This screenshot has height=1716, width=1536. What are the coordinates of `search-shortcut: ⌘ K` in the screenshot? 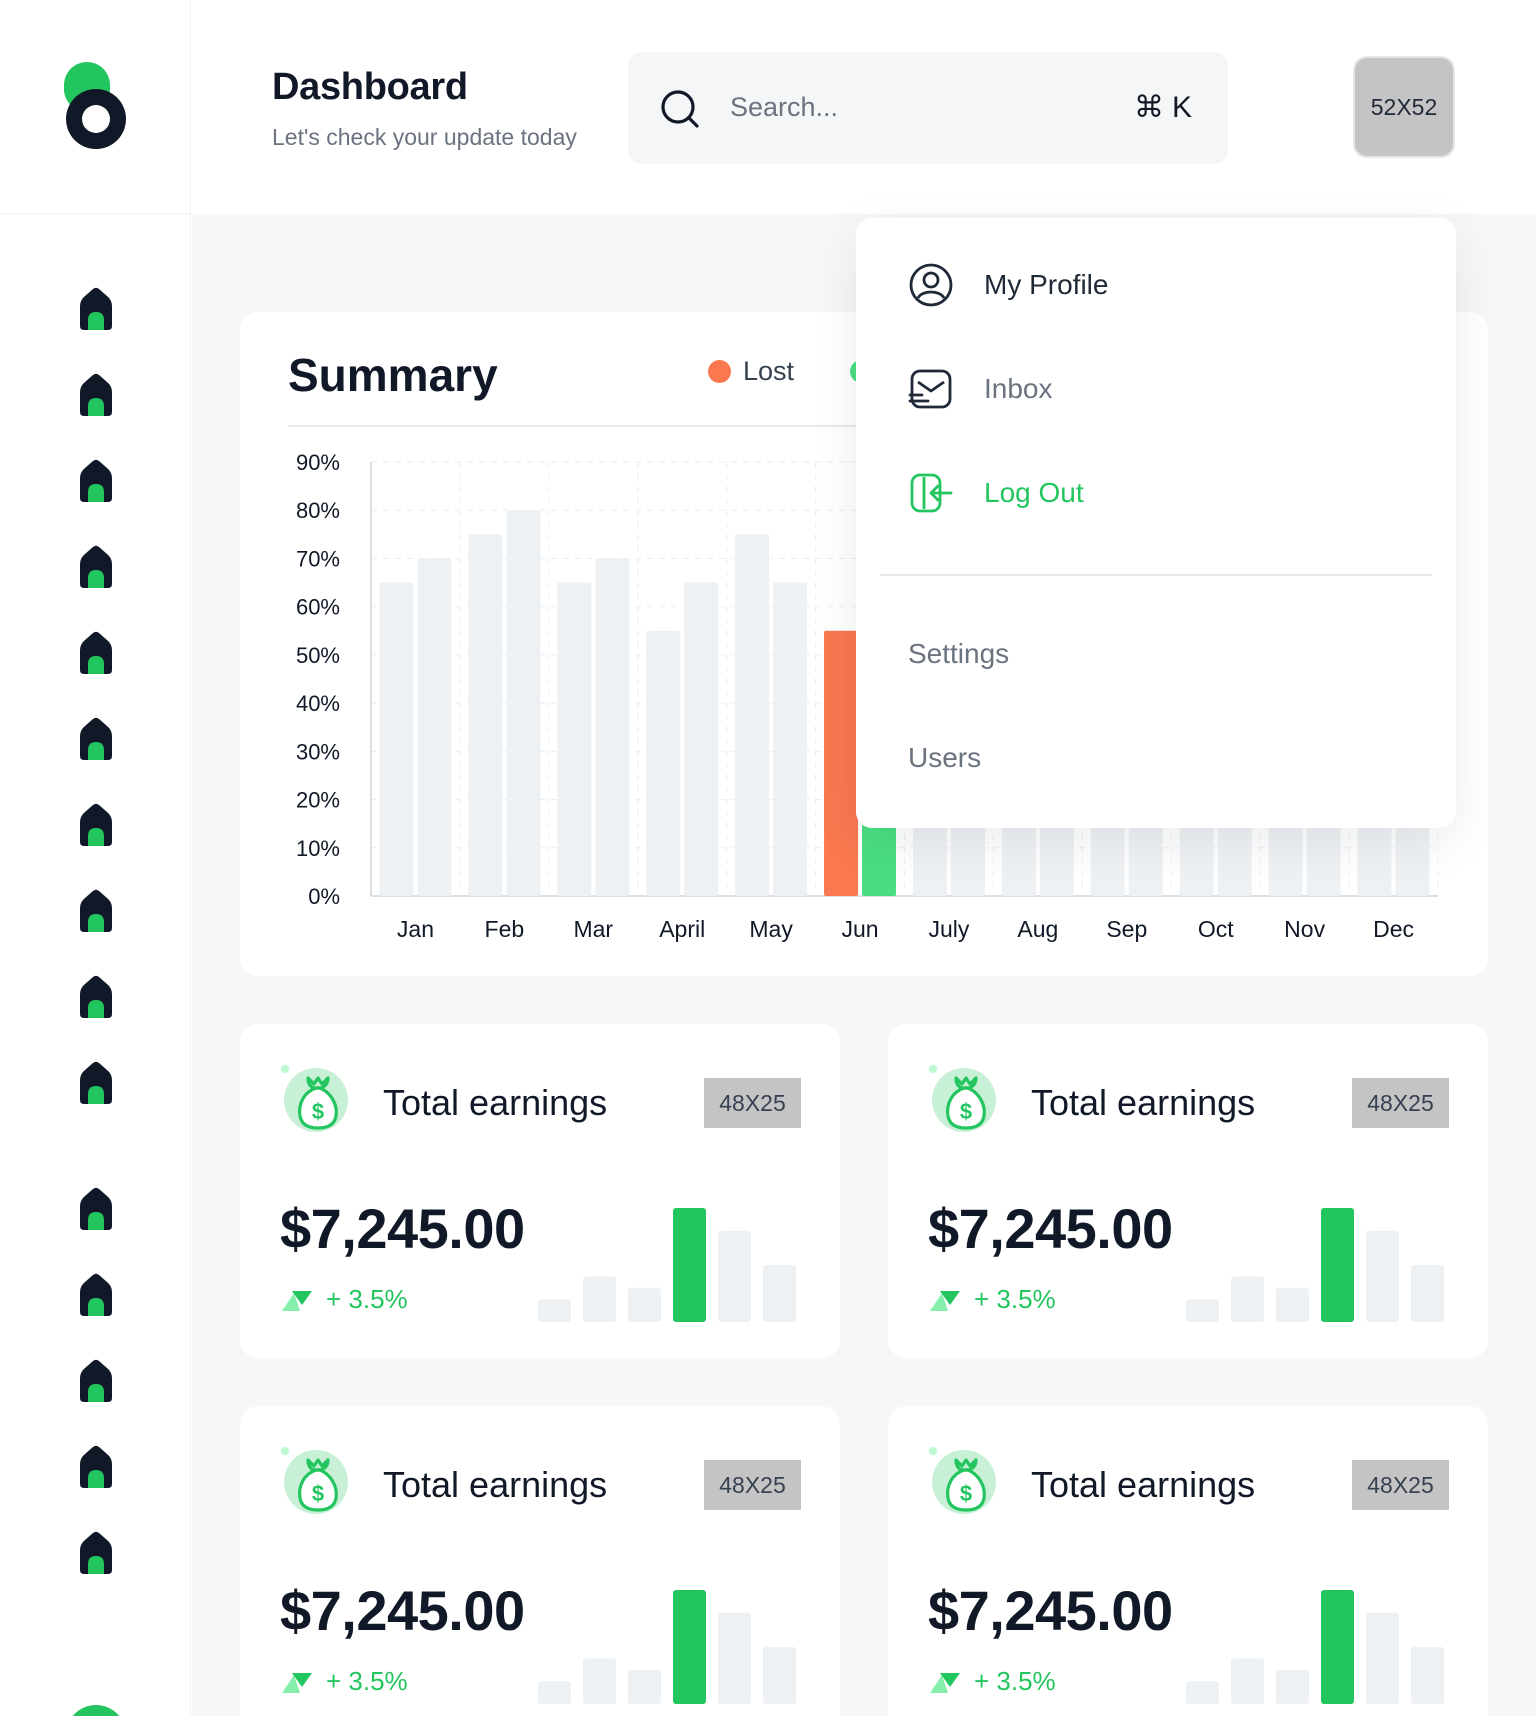 It's located at (1163, 107).